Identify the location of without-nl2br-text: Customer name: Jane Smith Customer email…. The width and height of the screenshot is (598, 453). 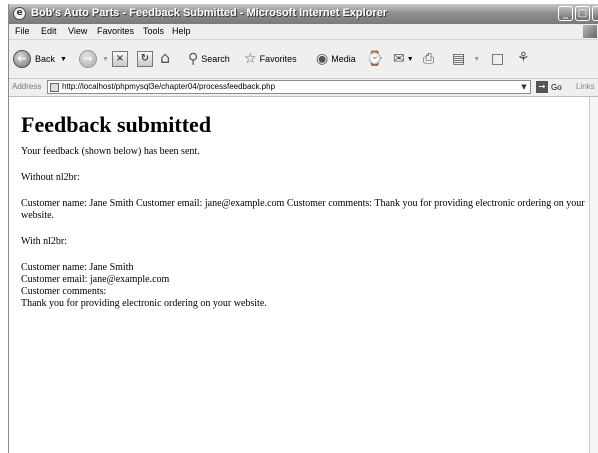
(303, 209).